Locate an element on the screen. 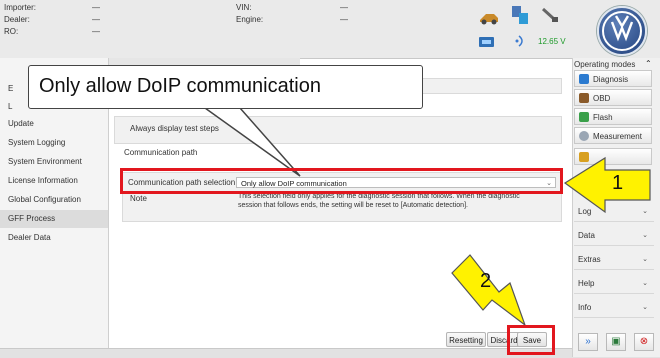 This screenshot has height=358, width=660. arrow-1-icon is located at coordinates (607, 185).